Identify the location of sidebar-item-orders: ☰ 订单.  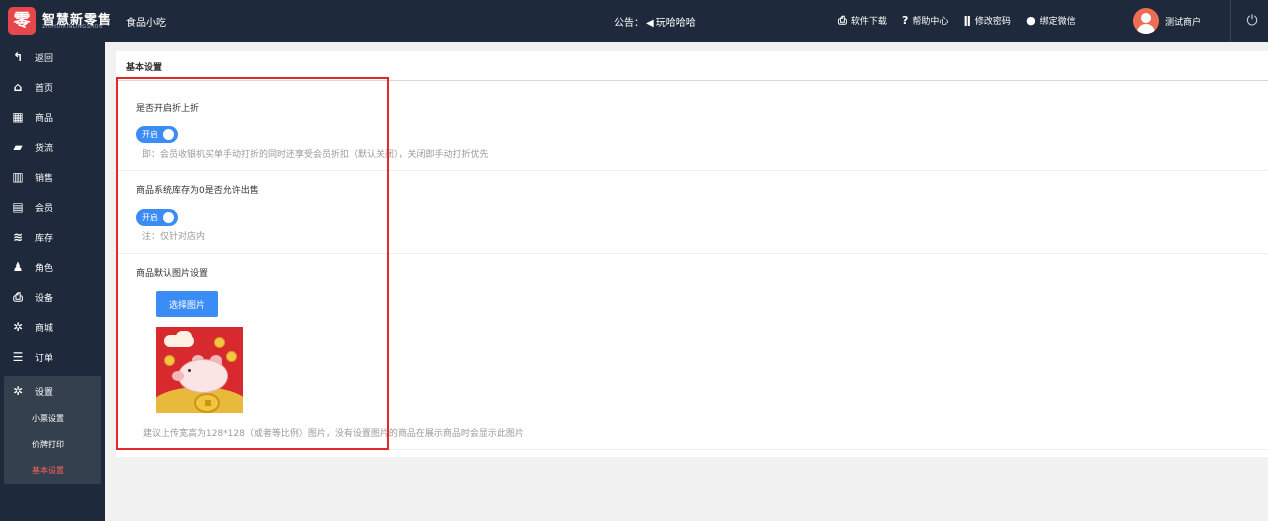
(52, 357).